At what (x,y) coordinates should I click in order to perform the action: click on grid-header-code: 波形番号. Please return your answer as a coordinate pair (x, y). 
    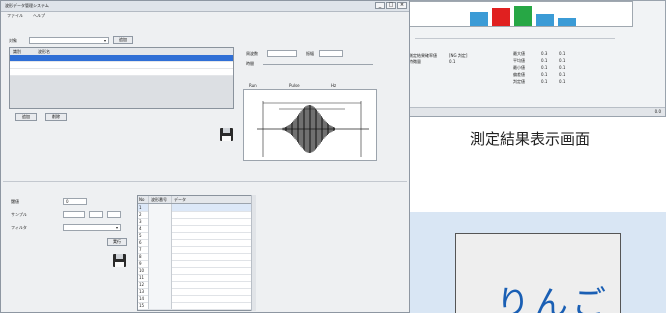
    Looking at the image, I should click on (159, 199).